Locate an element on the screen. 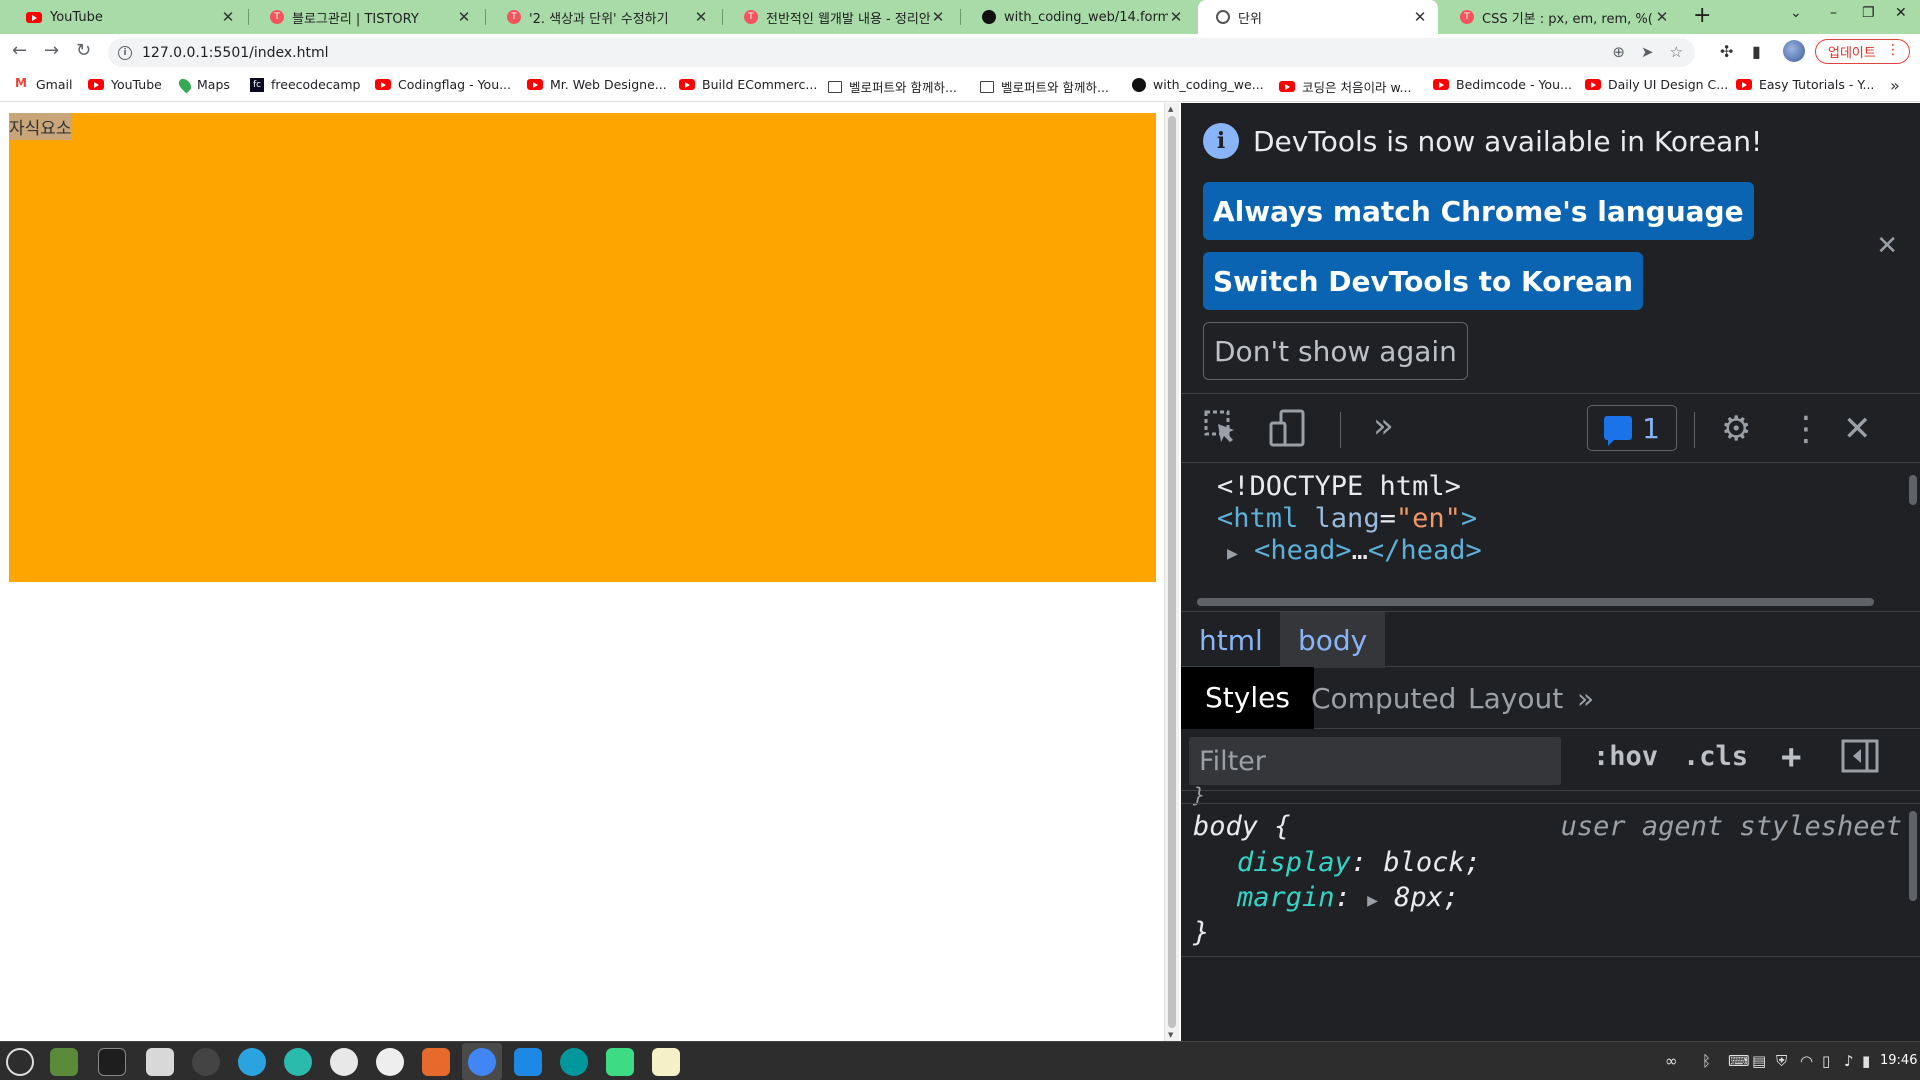 Image resolution: width=1920 pixels, height=1080 pixels. bookmark-item: Maps is located at coordinates (203, 84).